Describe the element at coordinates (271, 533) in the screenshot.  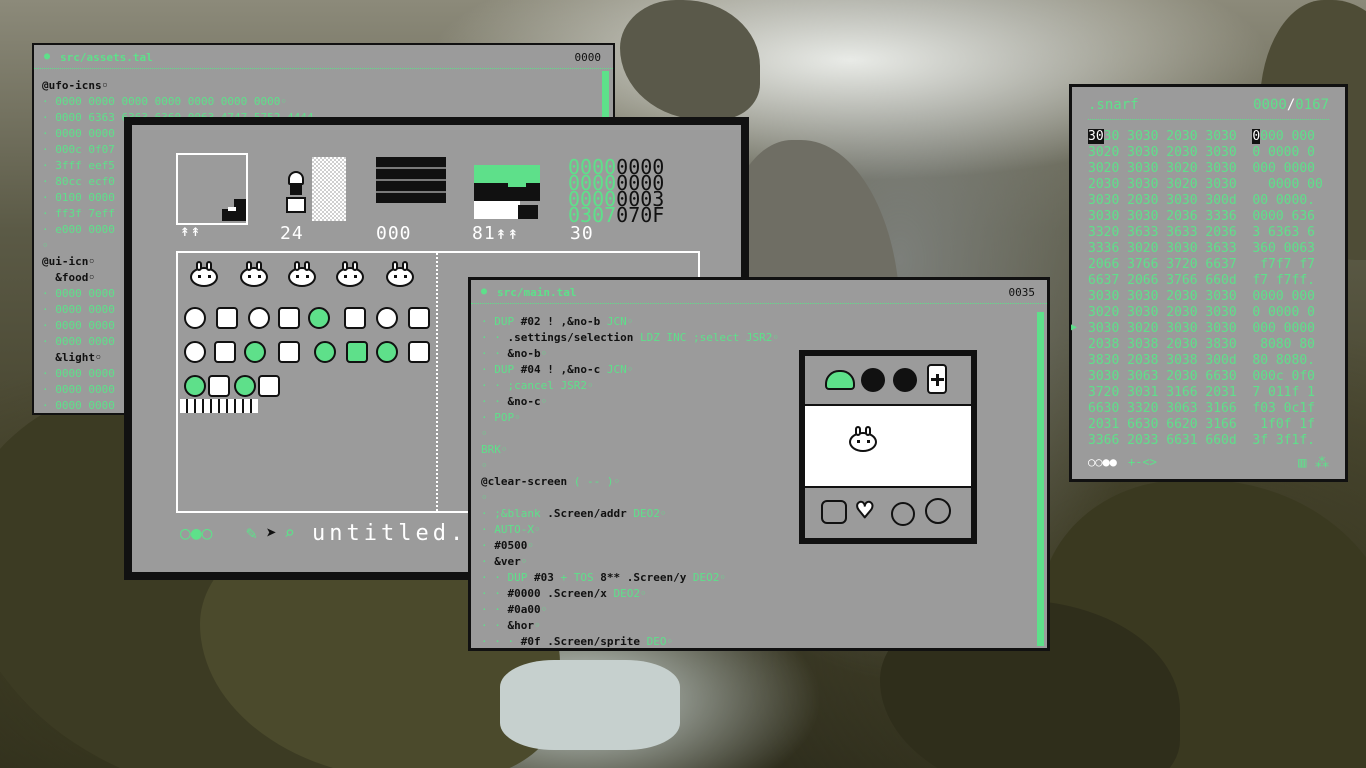
I see `cursor-icon: ➤` at that location.